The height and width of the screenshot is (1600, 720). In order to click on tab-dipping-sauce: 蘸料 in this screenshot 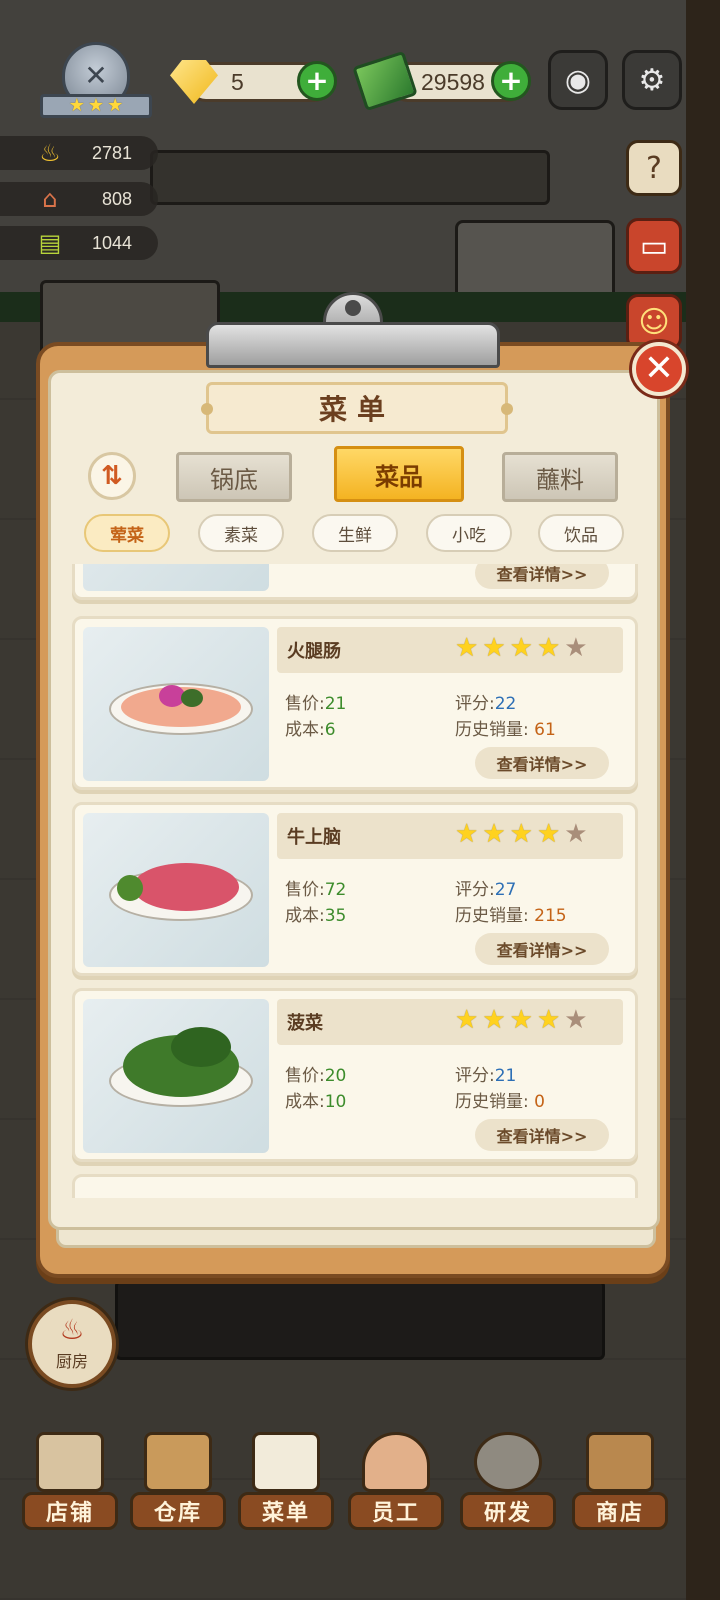, I will do `click(560, 477)`.